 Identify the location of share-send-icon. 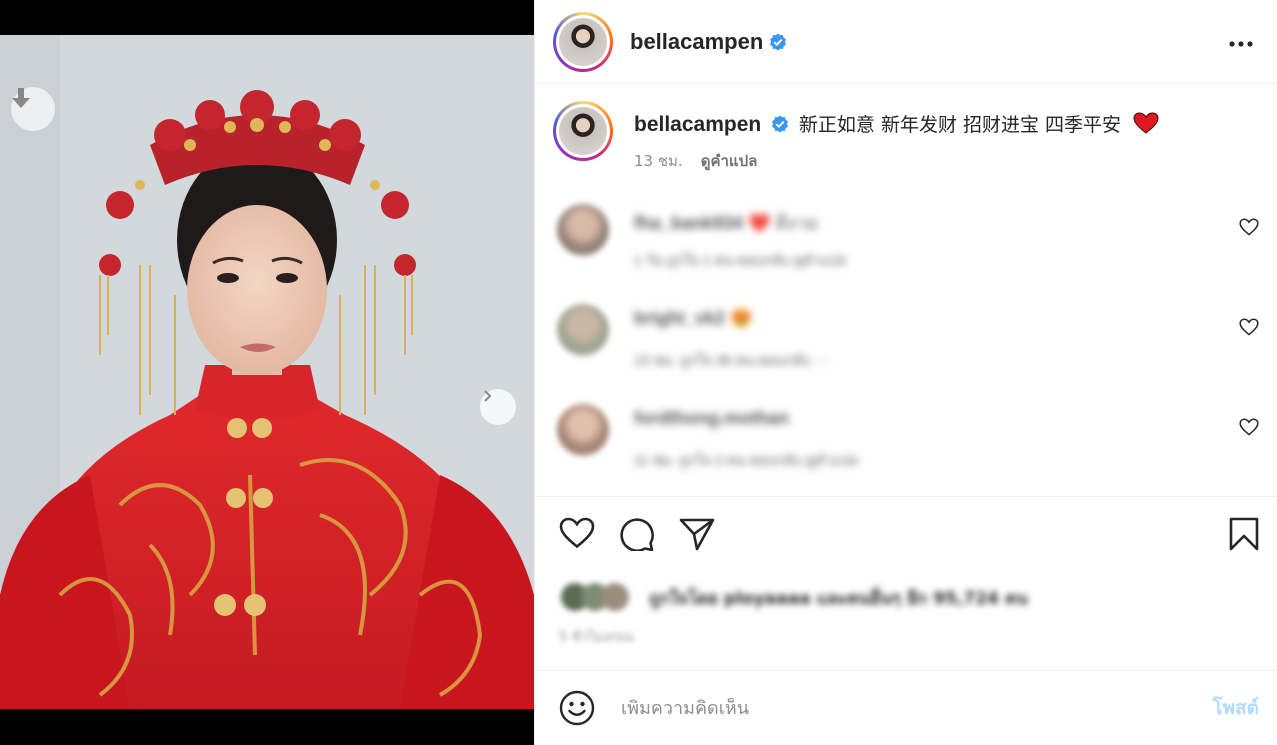
(697, 534).